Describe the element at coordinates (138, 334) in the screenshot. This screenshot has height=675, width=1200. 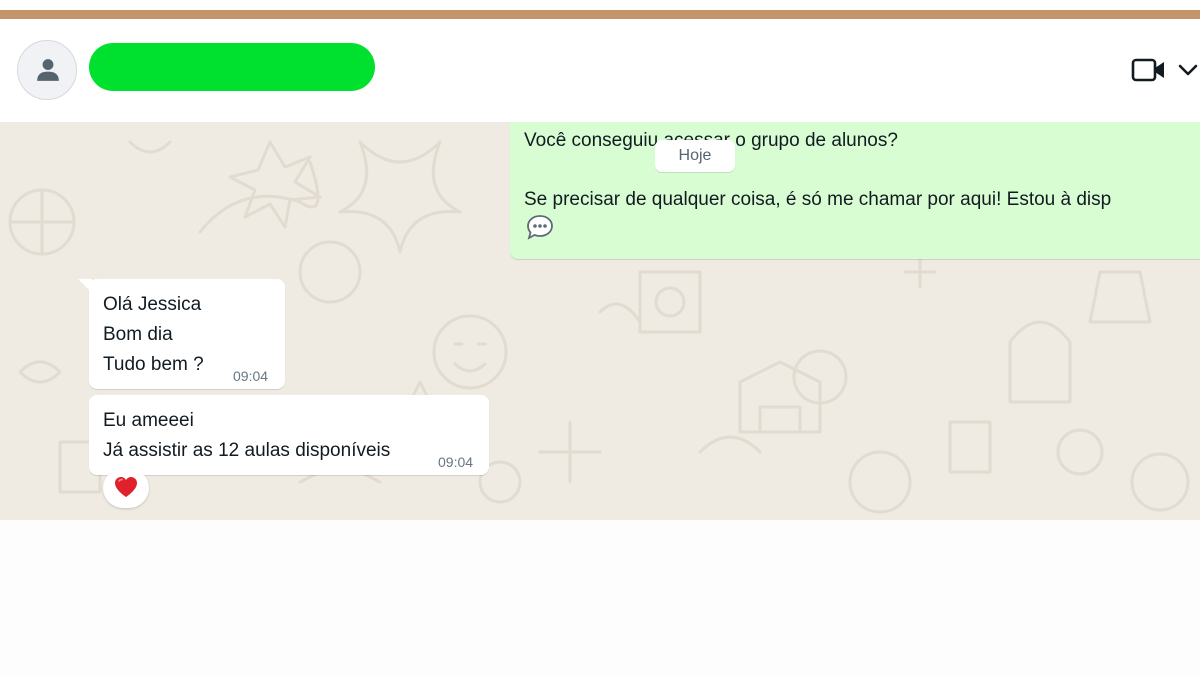
I see `message-text: Bom dia` at that location.